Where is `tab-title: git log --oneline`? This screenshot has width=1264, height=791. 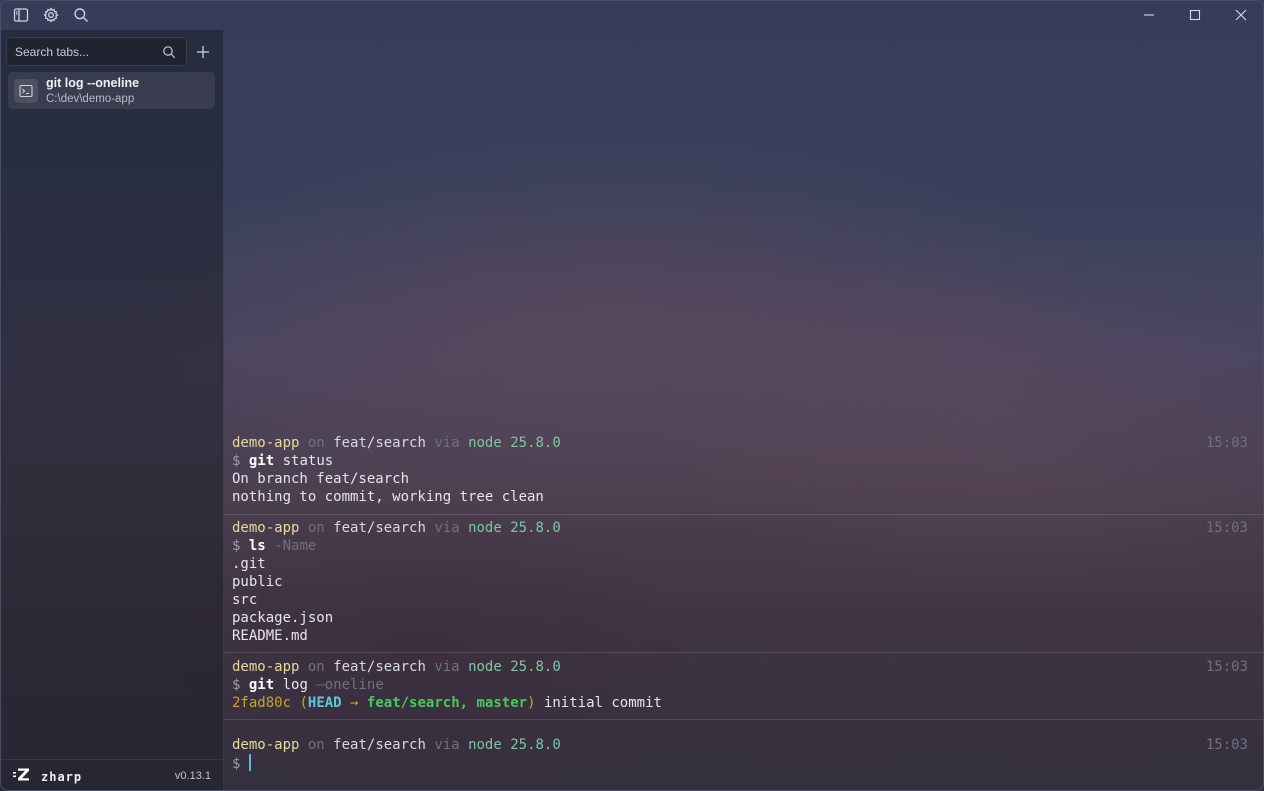
tab-title: git log --oneline is located at coordinates (93, 83).